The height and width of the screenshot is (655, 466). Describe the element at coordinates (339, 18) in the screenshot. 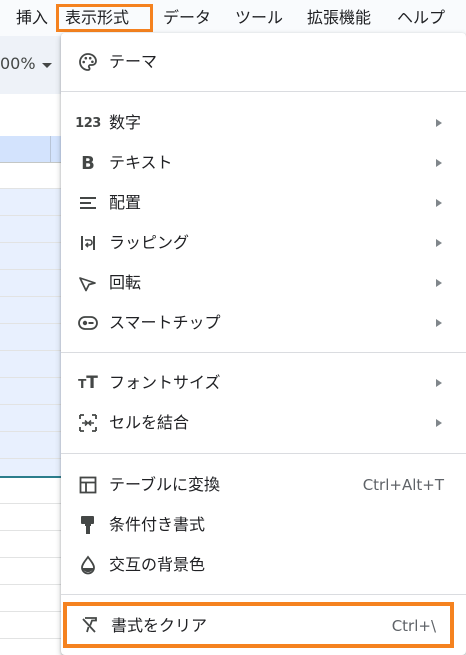

I see `menu-extensions: 拡張機能` at that location.